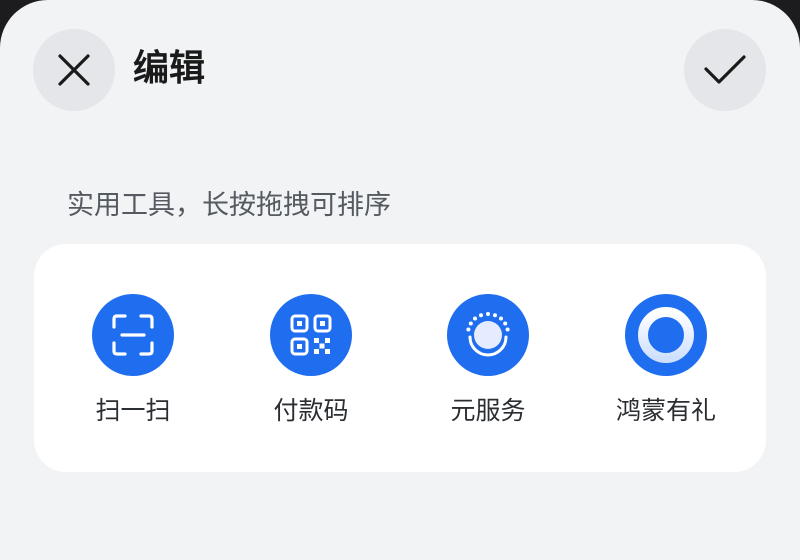 Image resolution: width=800 pixels, height=560 pixels. What do you see at coordinates (488, 335) in the screenshot?
I see `atomic-service-icon` at bounding box center [488, 335].